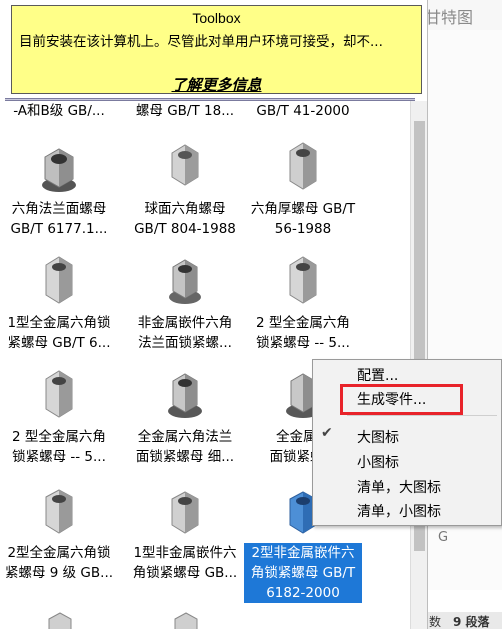 The height and width of the screenshot is (629, 502). Describe the element at coordinates (59, 209) in the screenshot. I see `part-item-label: 六角法兰面螺母` at that location.